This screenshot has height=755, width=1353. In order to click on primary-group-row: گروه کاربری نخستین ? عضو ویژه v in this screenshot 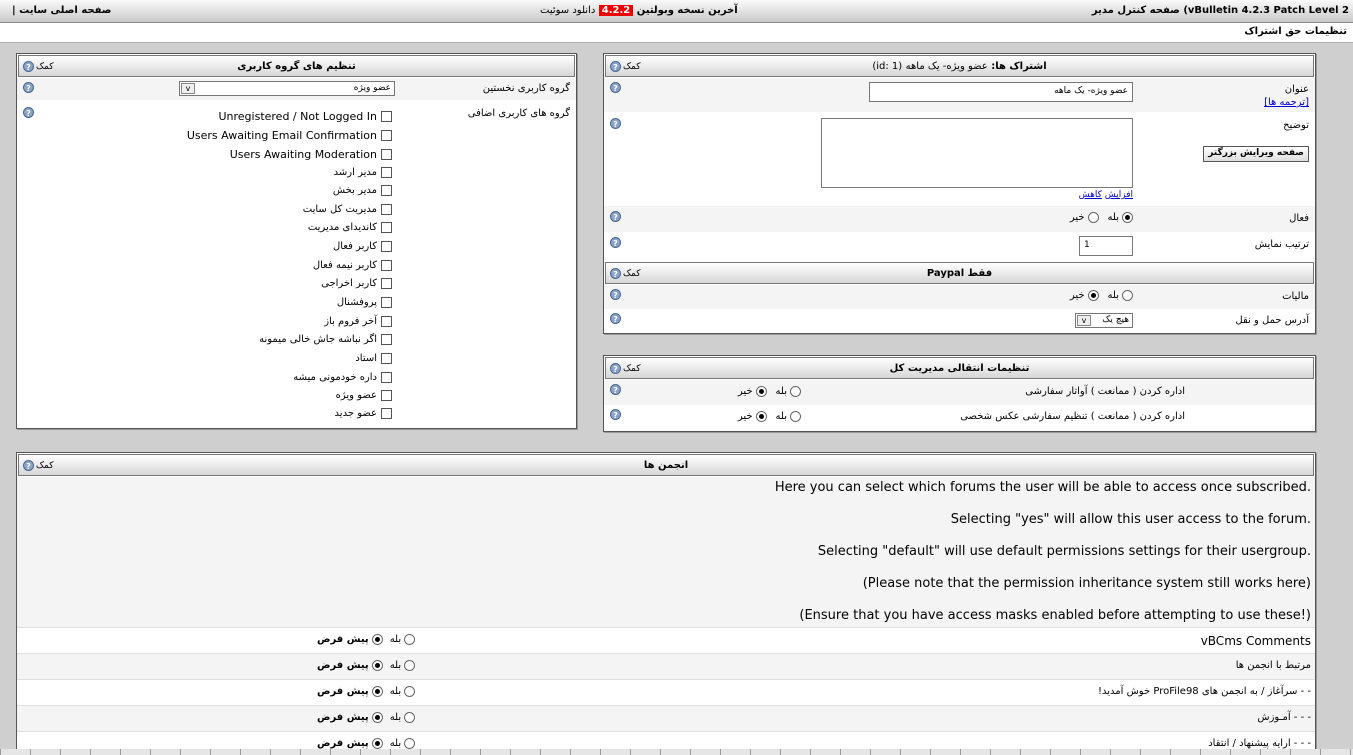, I will do `click(296, 89)`.